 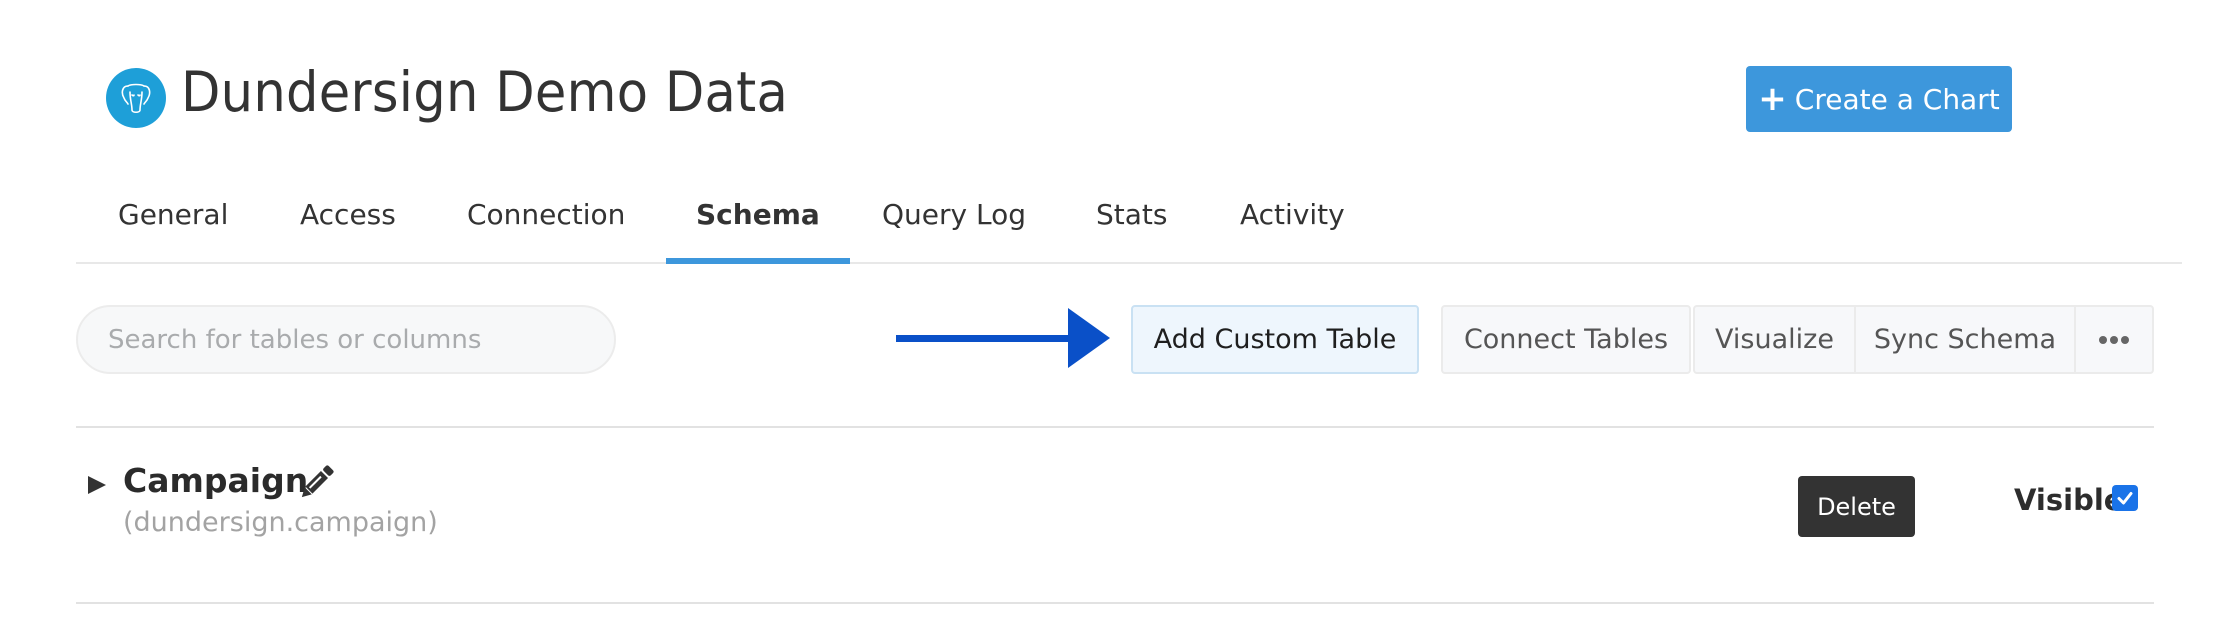 What do you see at coordinates (1566, 339) in the screenshot?
I see `connect-tables-button: Connect Tables` at bounding box center [1566, 339].